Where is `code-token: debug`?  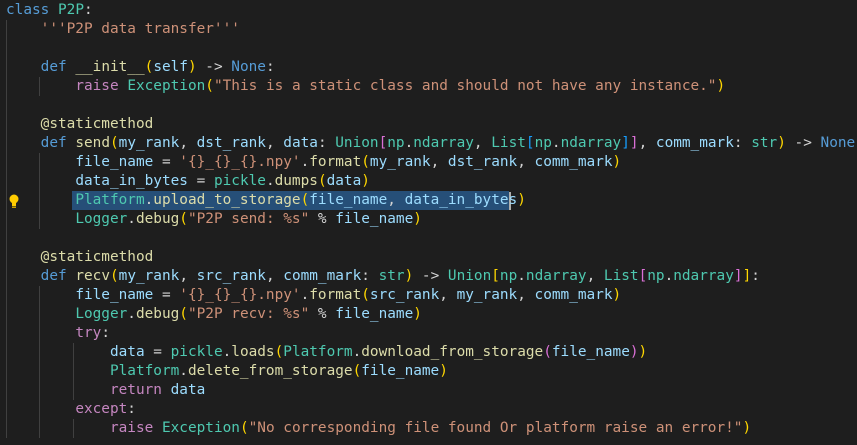
code-token: debug is located at coordinates (157, 219).